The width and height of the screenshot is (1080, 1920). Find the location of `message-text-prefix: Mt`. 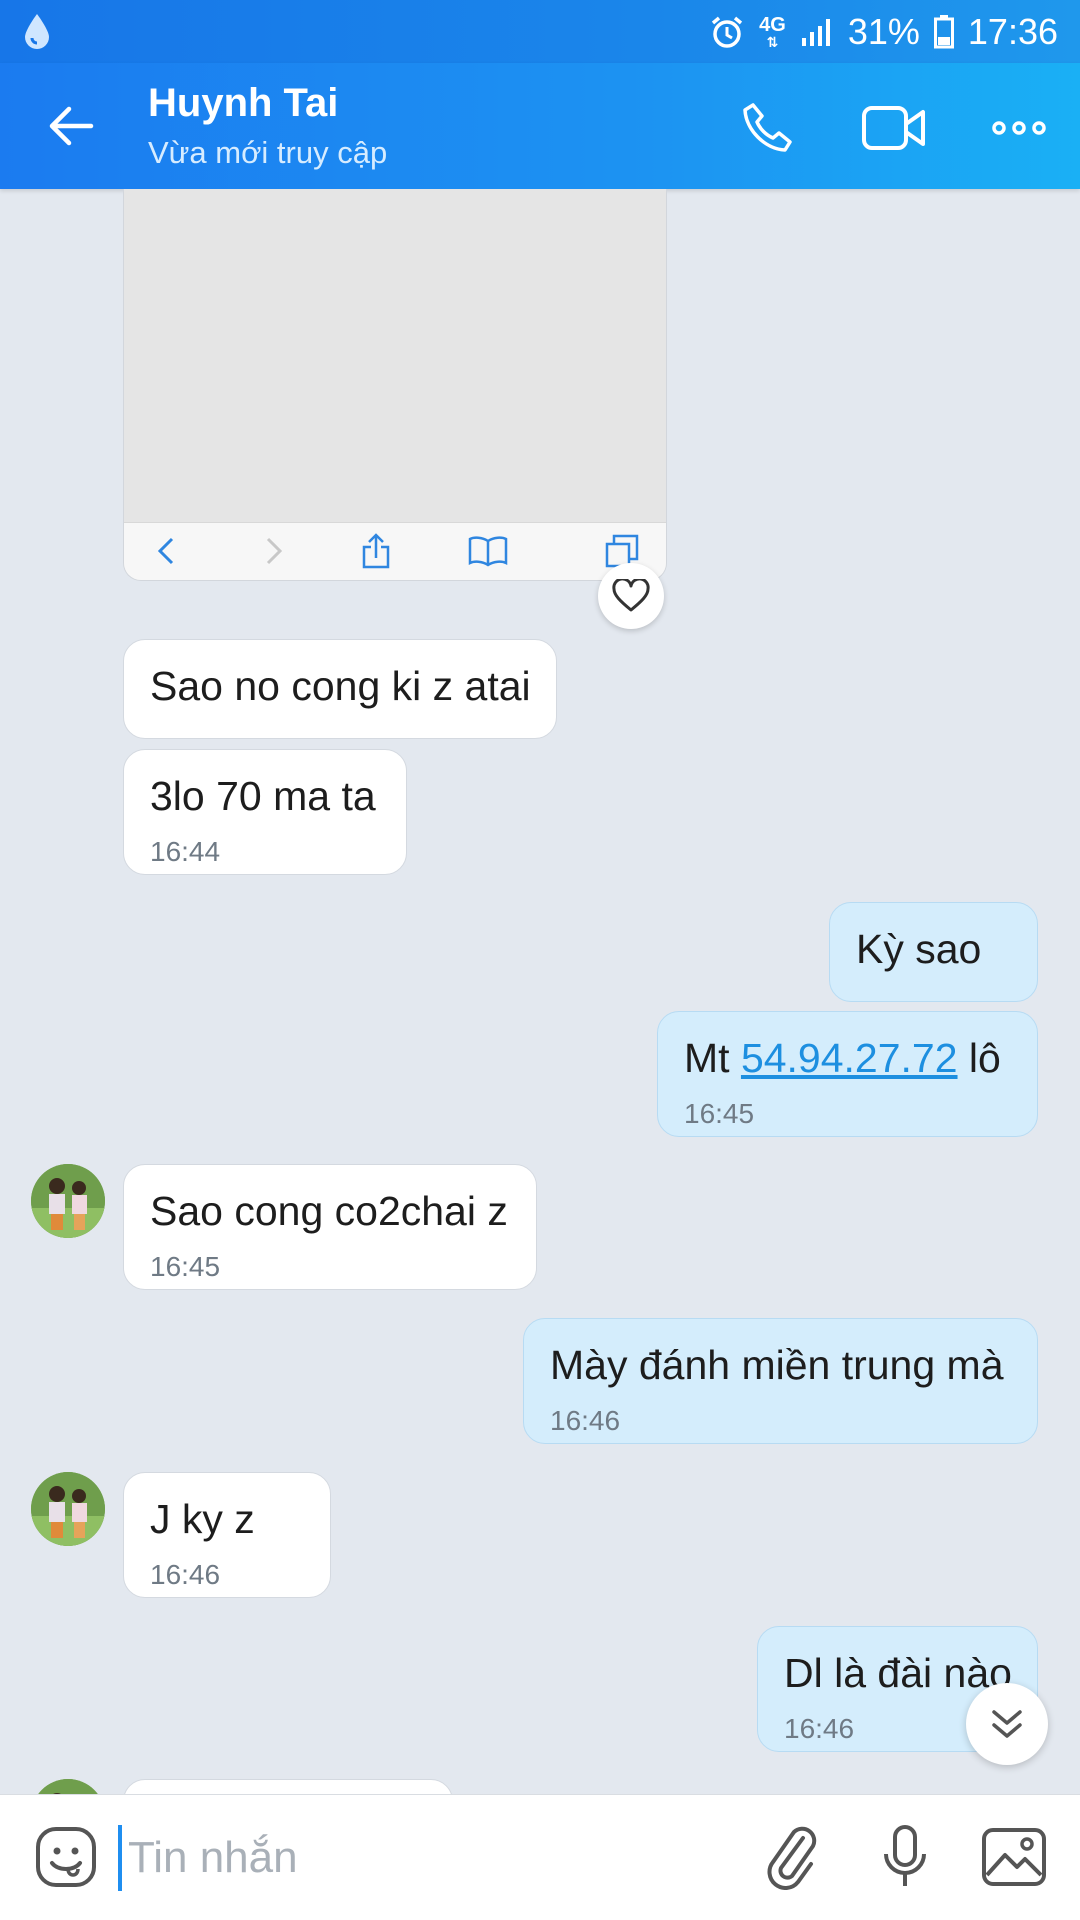

message-text-prefix: Mt is located at coordinates (712, 1058).